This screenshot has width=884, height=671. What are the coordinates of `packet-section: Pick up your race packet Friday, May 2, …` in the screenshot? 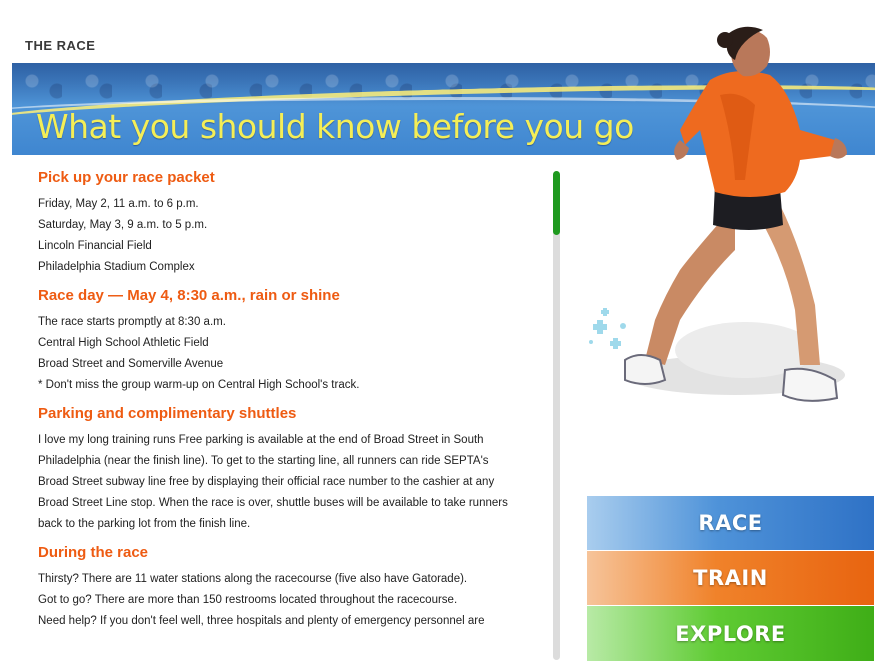 It's located at (288, 223).